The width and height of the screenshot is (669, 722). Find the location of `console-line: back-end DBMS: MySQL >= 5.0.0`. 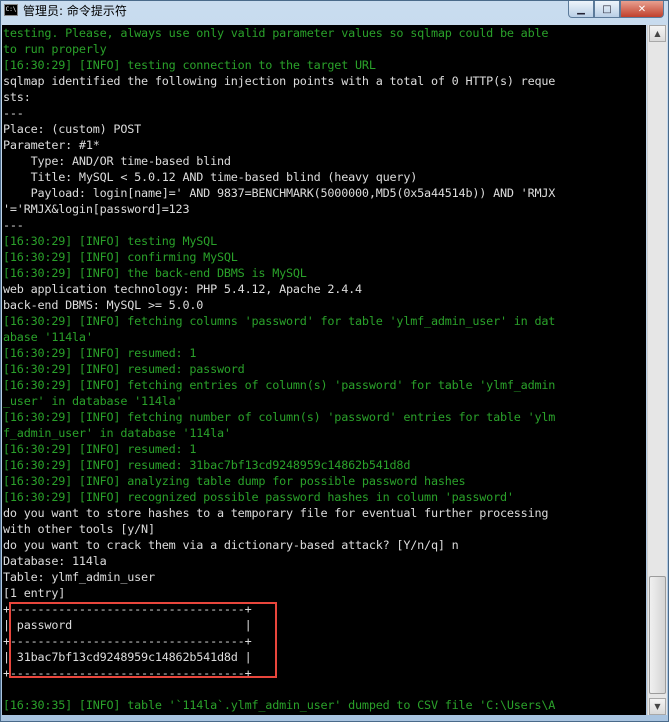

console-line: back-end DBMS: MySQL >= 5.0.0 is located at coordinates (103, 305).